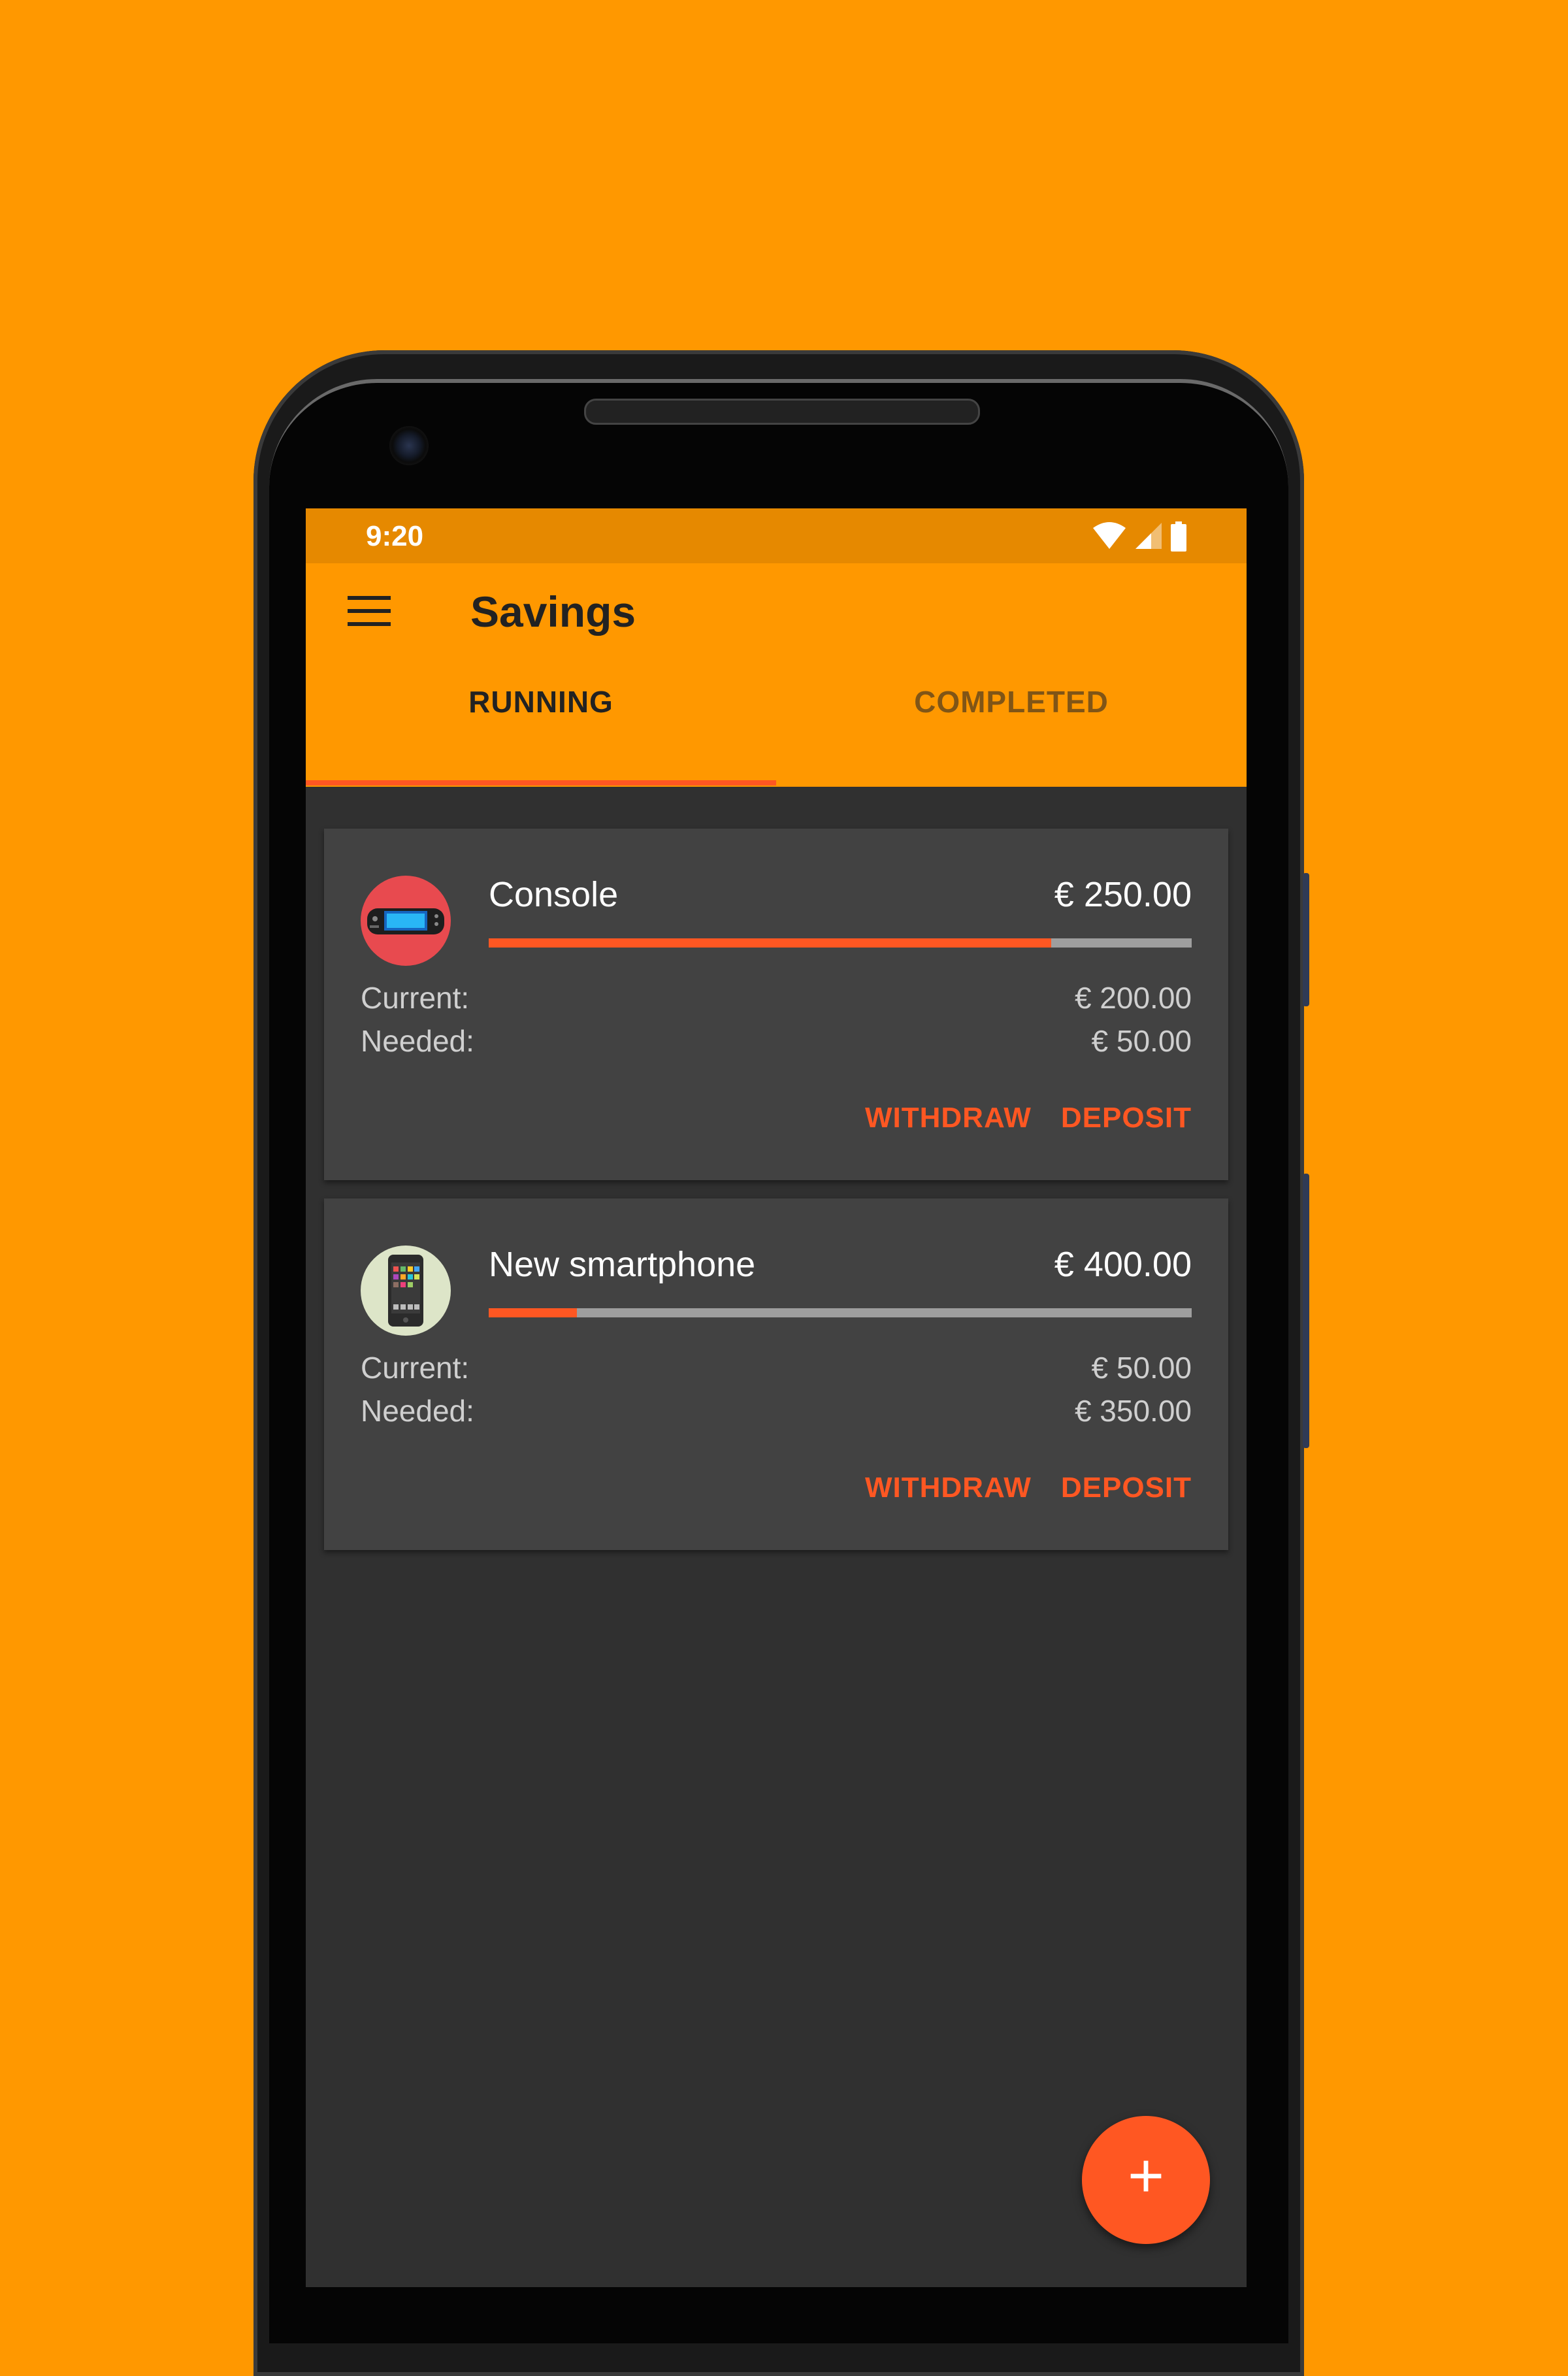 The width and height of the screenshot is (1568, 2376). I want to click on goal-target-amount: € 400.00, so click(1123, 1264).